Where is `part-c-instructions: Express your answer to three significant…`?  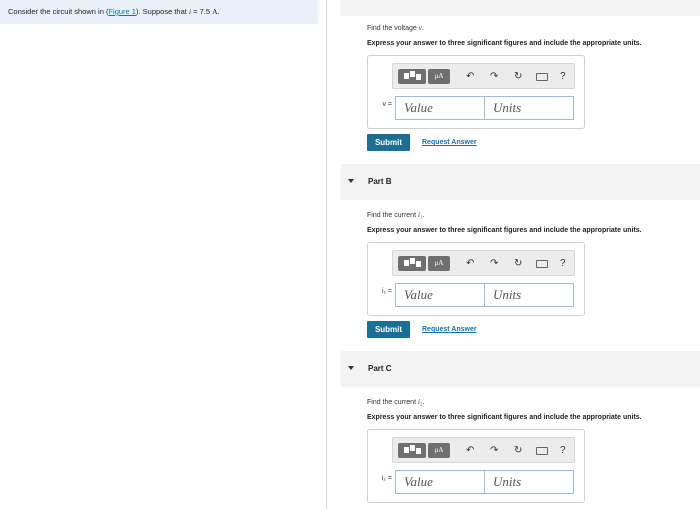 part-c-instructions: Express your answer to three significant… is located at coordinates (504, 417).